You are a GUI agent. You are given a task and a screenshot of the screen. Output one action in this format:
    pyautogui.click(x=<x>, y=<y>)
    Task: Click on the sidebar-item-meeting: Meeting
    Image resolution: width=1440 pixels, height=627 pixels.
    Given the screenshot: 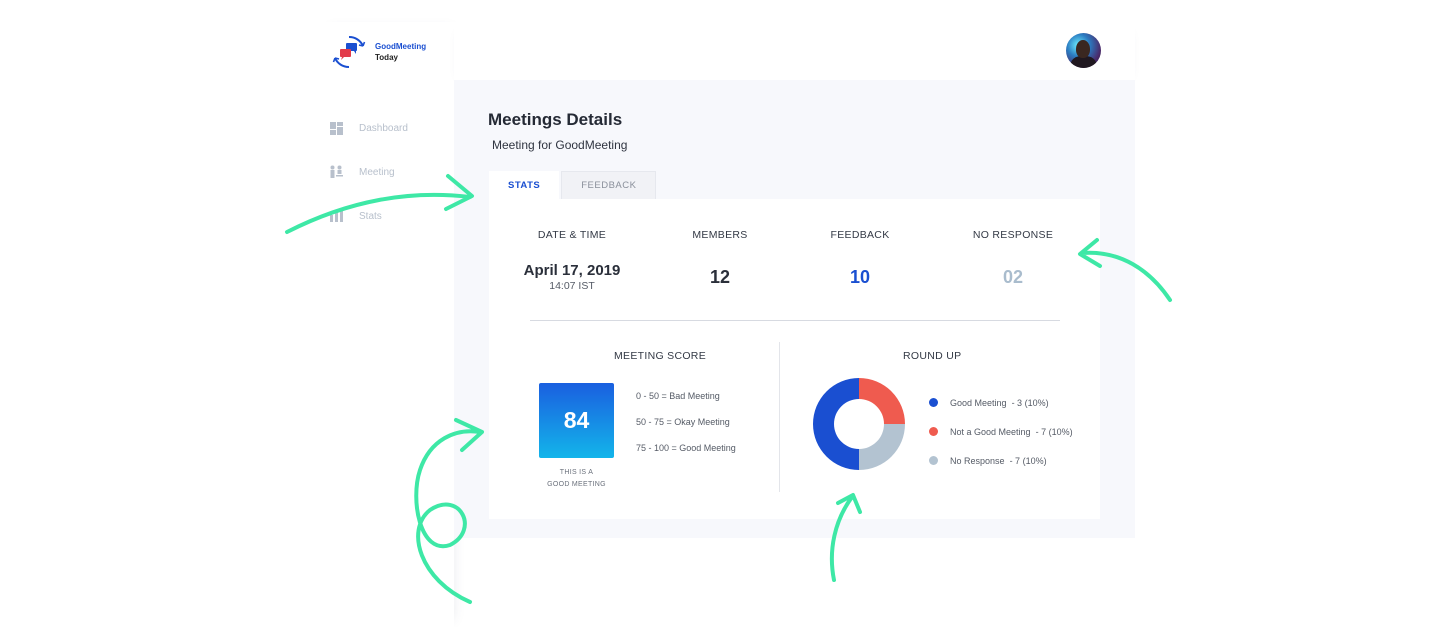 What is the action you would take?
    pyautogui.click(x=368, y=172)
    